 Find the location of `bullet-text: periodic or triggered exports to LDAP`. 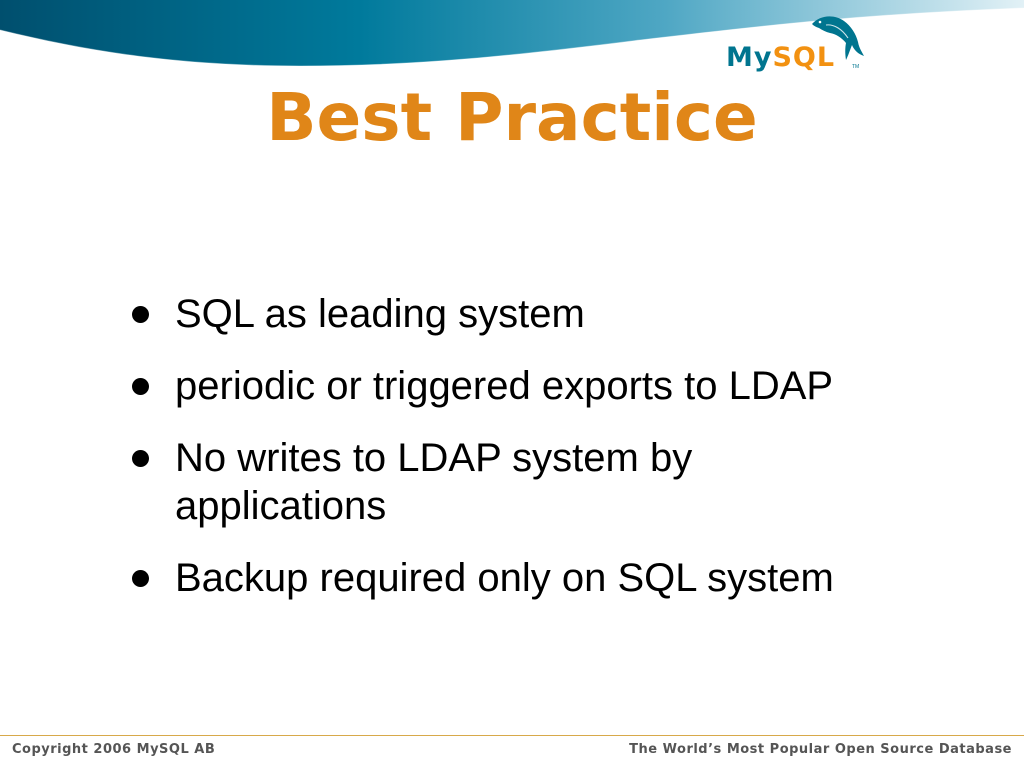

bullet-text: periodic or triggered exports to LDAP is located at coordinates (504, 386).